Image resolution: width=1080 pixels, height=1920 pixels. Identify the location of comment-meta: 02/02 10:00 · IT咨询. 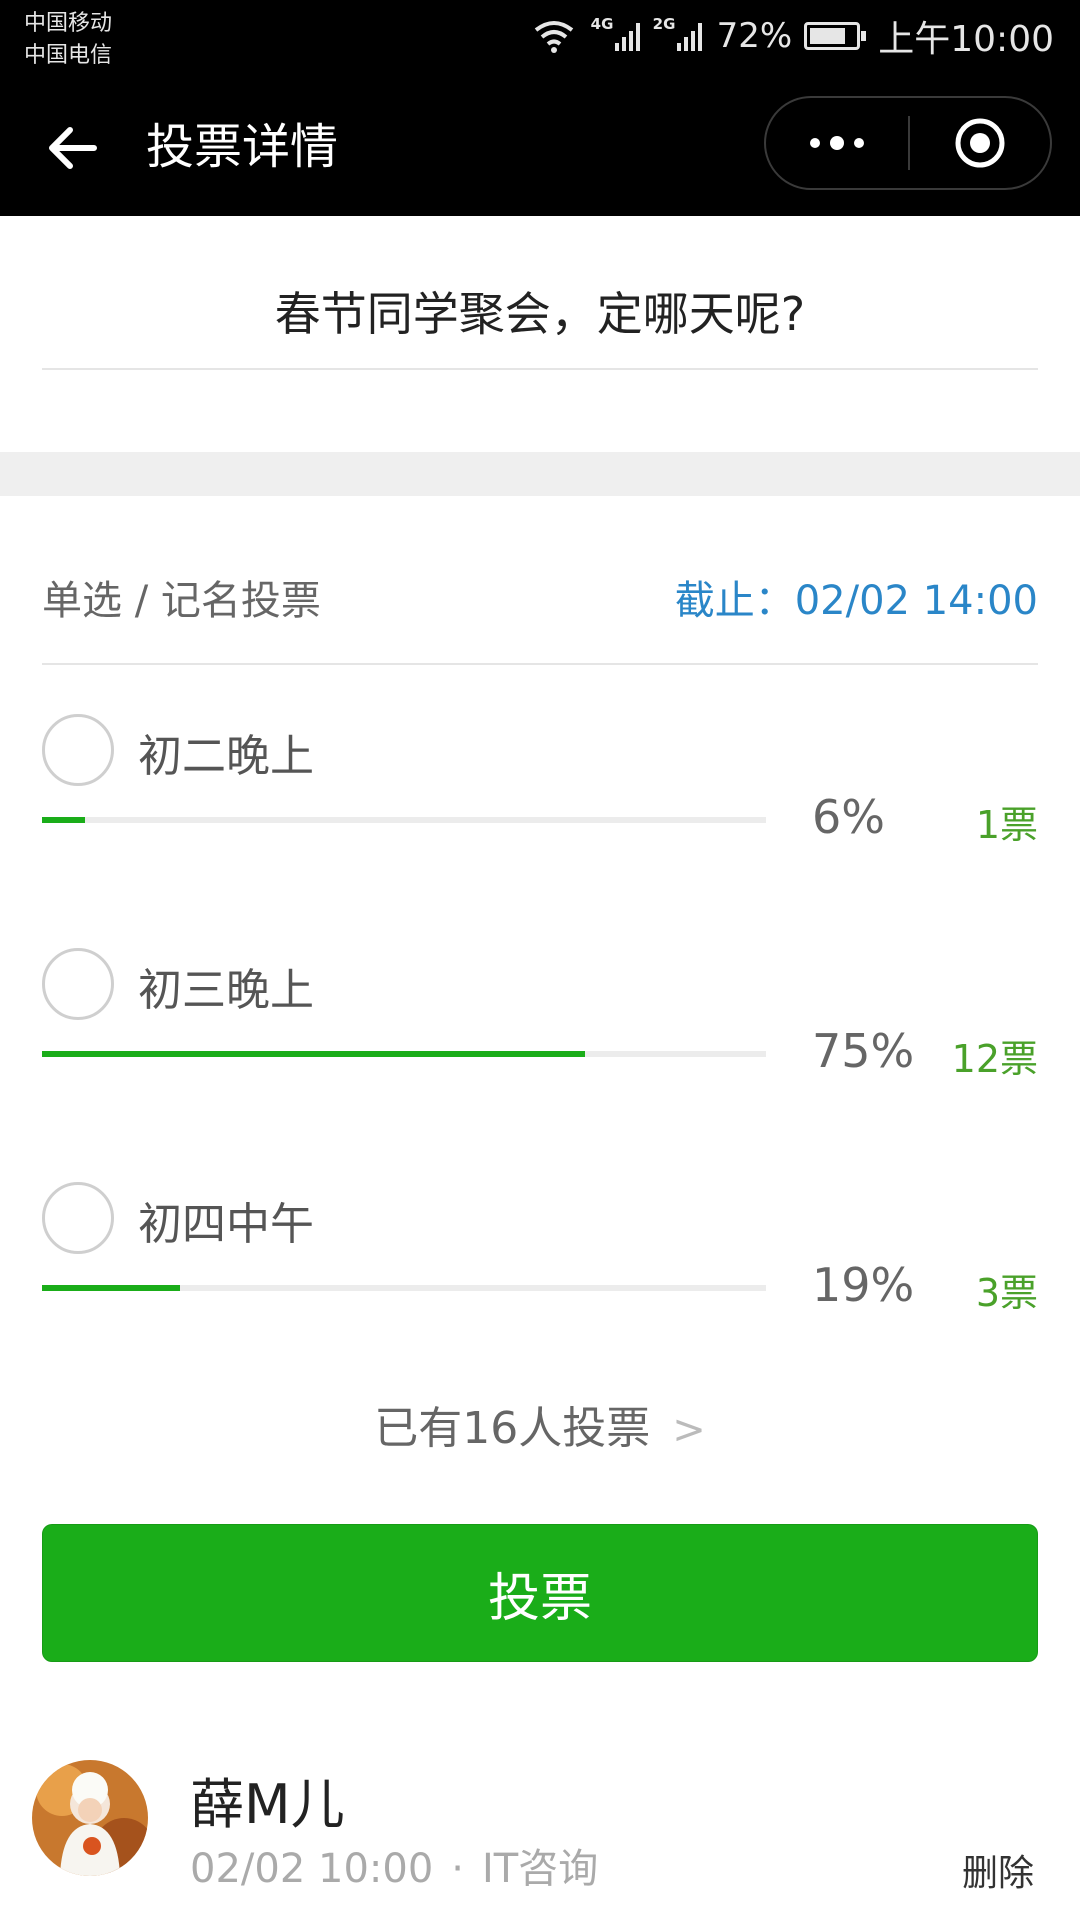
(394, 1865).